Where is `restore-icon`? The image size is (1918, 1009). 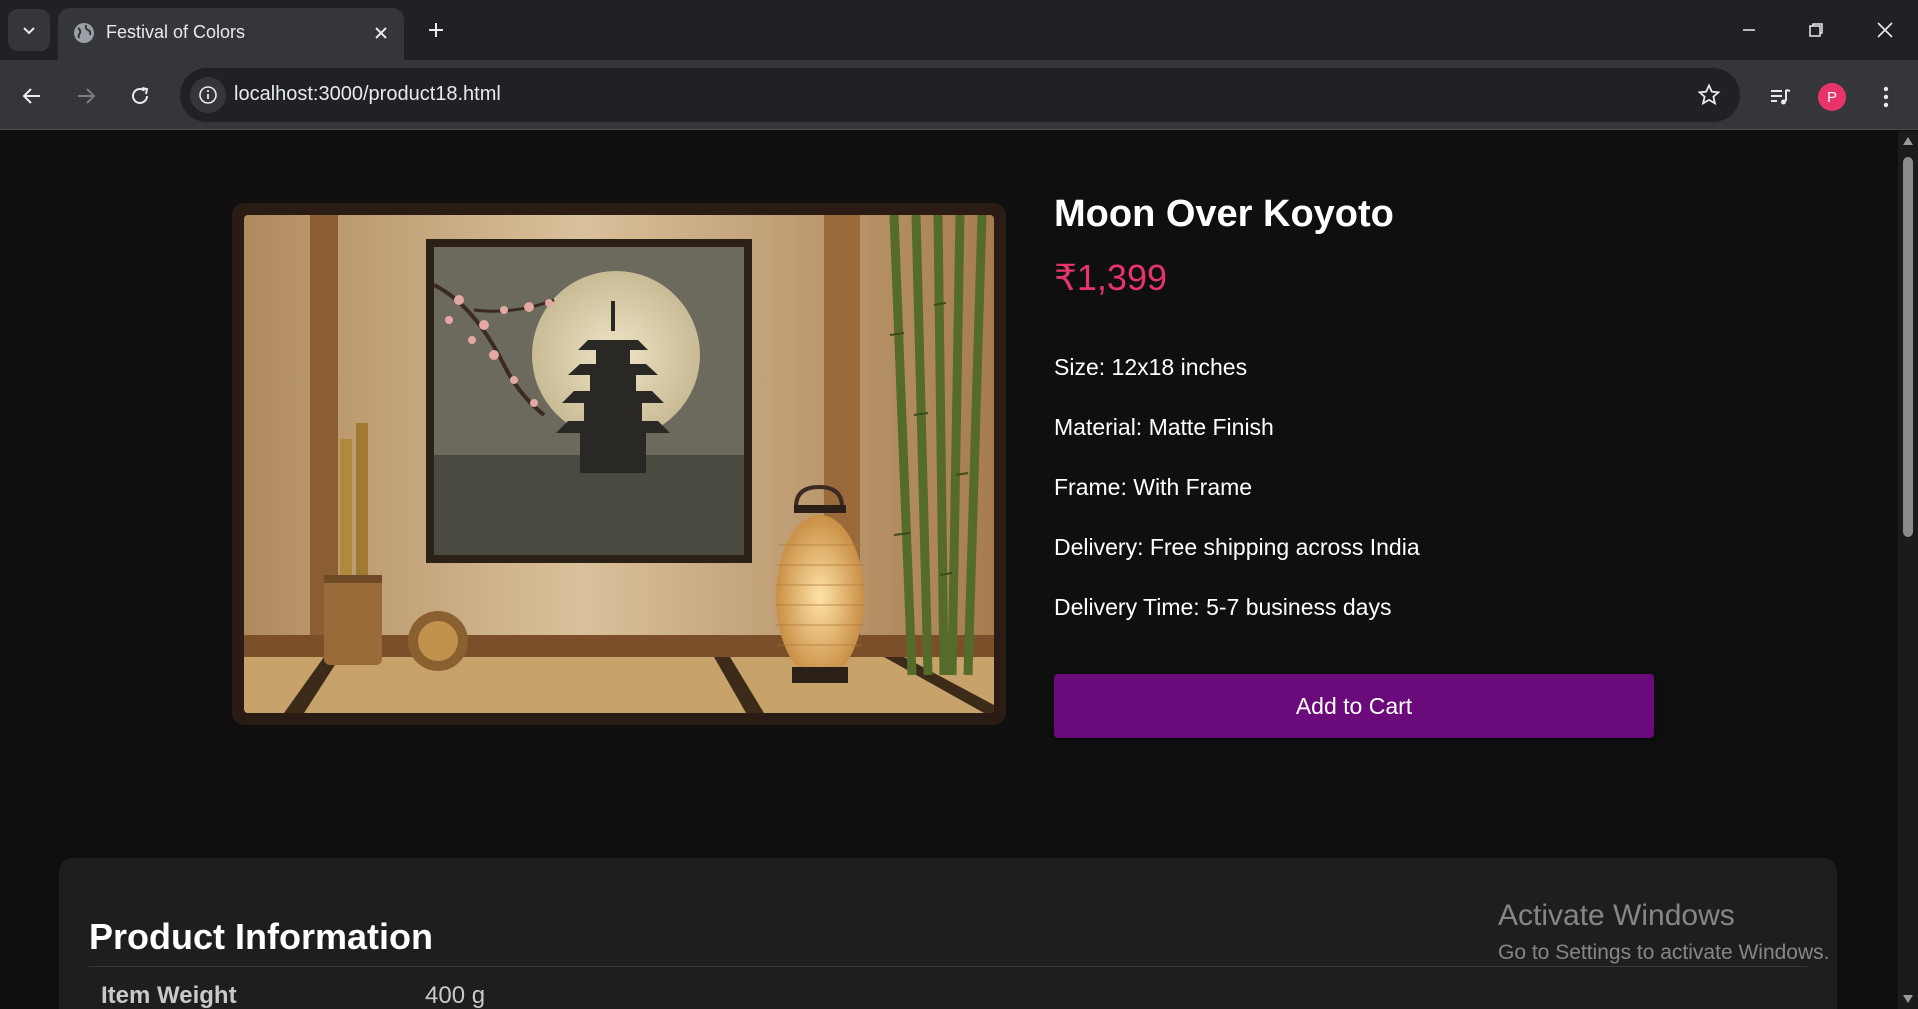 restore-icon is located at coordinates (1816, 30).